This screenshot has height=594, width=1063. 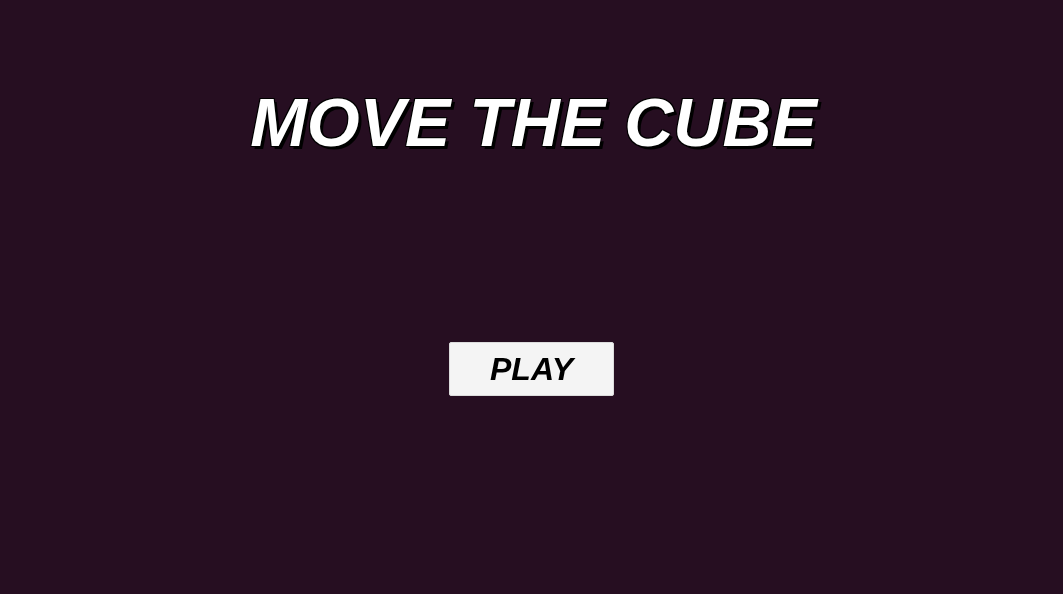 I want to click on game-title: MOVE THE CUBE, so click(x=533, y=122).